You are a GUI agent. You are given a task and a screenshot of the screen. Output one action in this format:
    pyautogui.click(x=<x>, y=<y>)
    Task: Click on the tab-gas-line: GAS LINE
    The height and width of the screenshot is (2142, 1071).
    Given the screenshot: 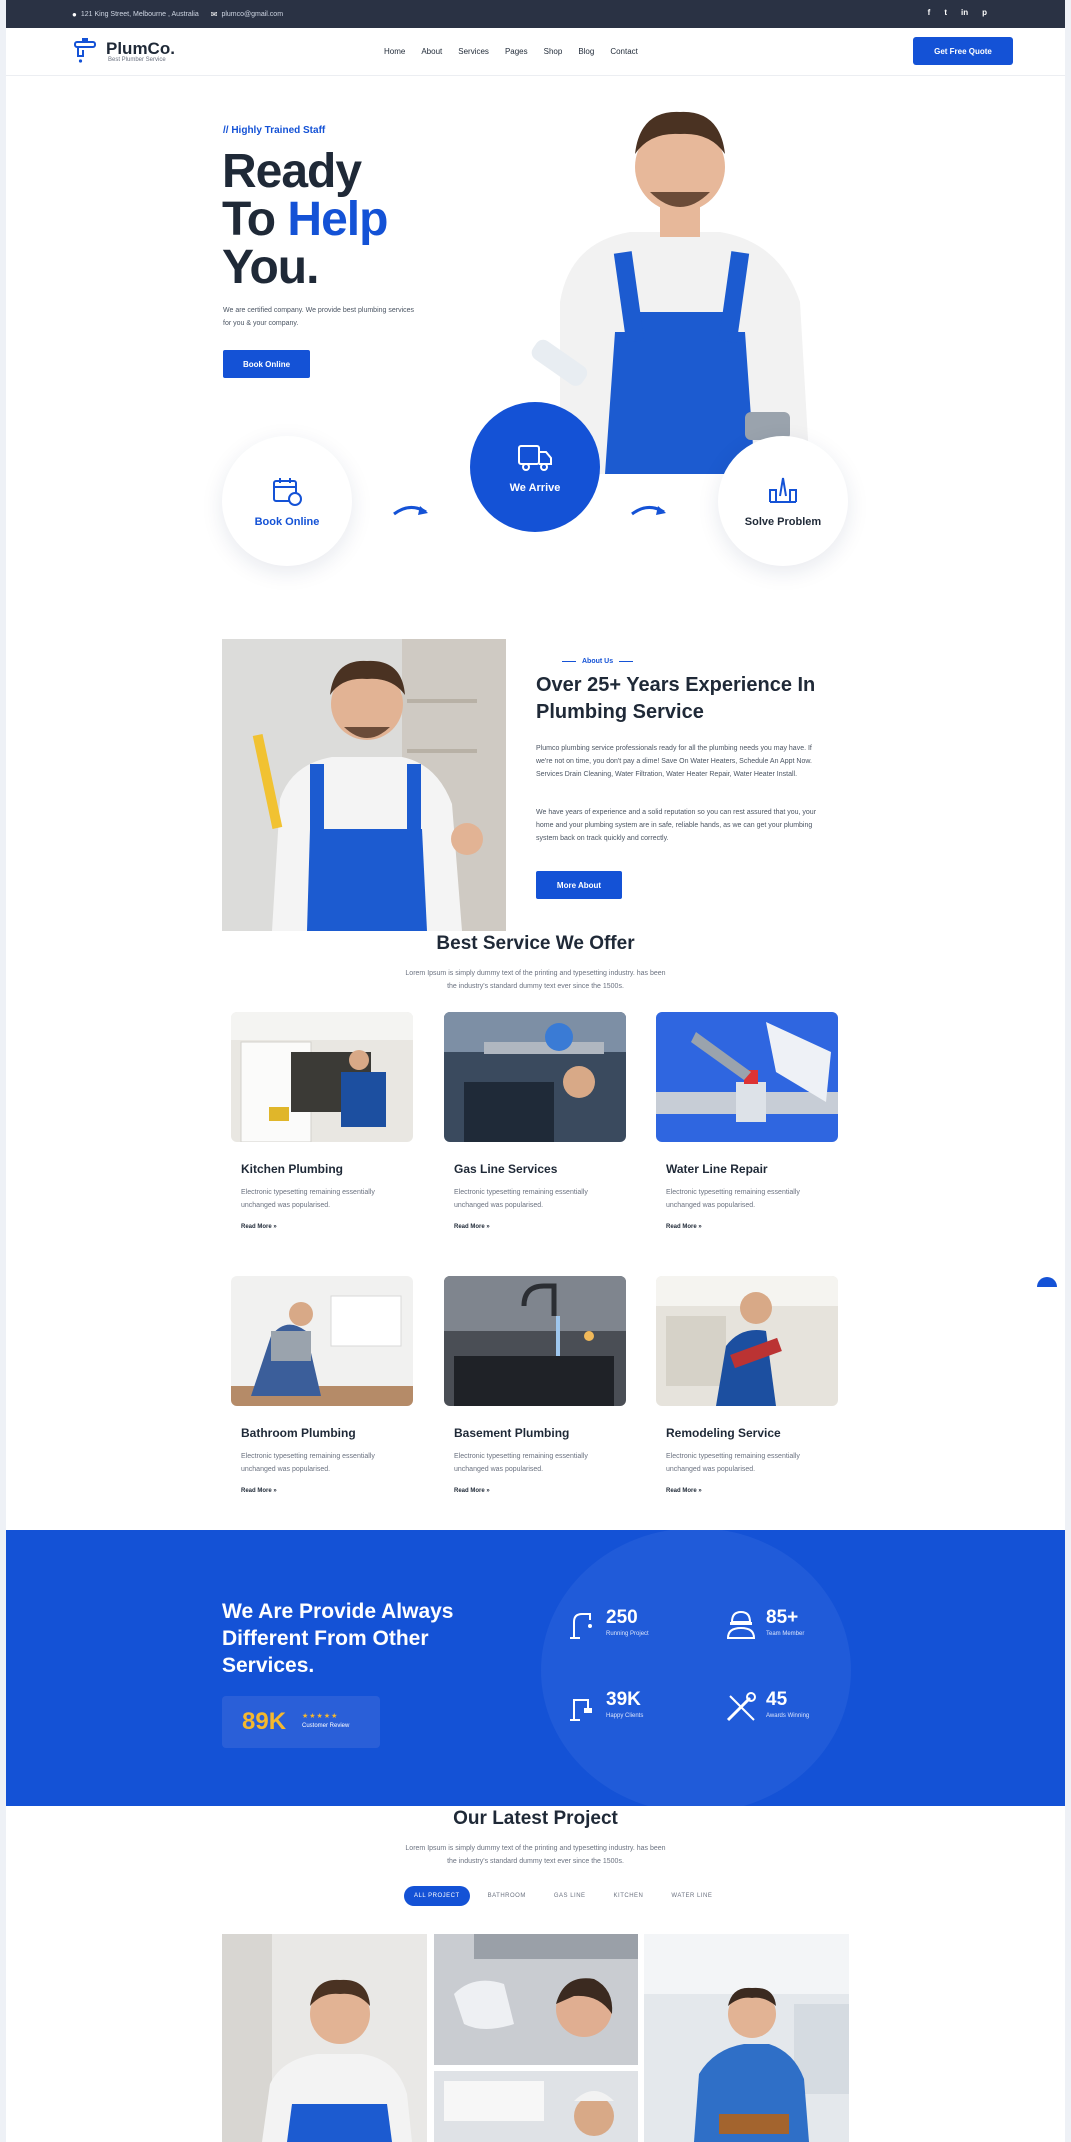 What is the action you would take?
    pyautogui.click(x=570, y=1896)
    